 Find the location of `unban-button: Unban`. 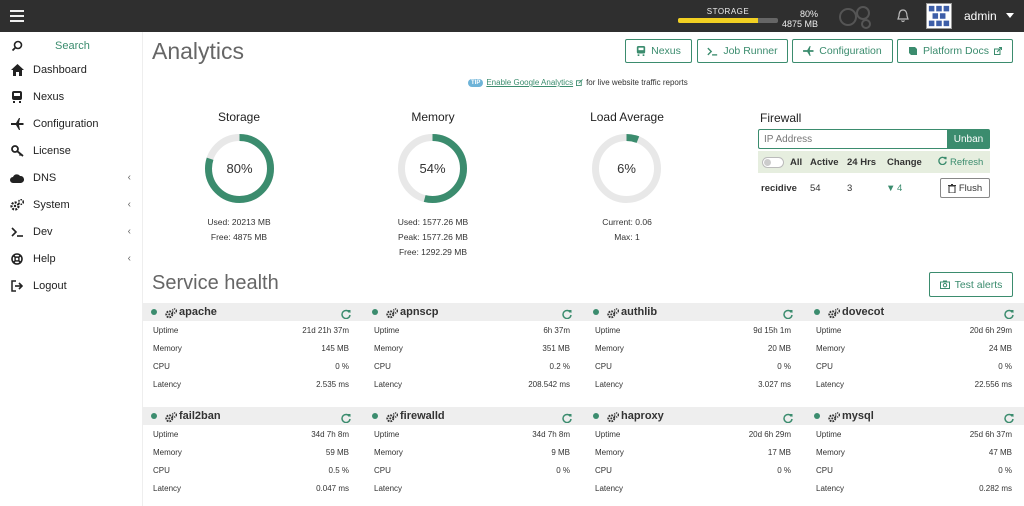

unban-button: Unban is located at coordinates (968, 139).